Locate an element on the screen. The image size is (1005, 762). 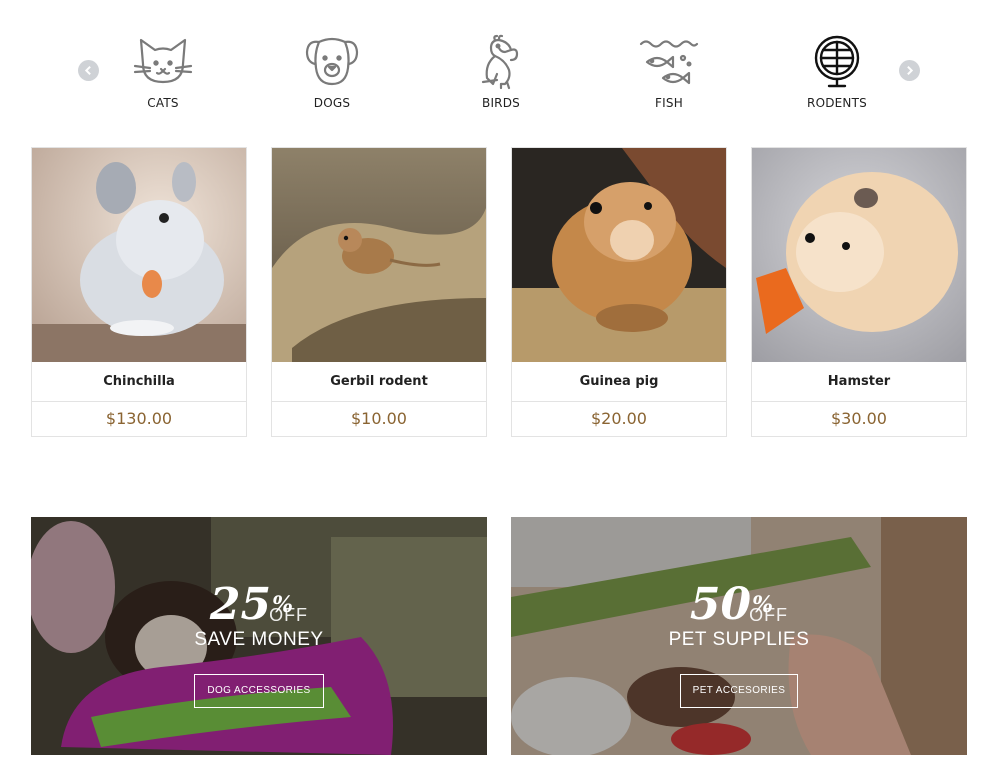
category-label: CATS is located at coordinates (163, 103).